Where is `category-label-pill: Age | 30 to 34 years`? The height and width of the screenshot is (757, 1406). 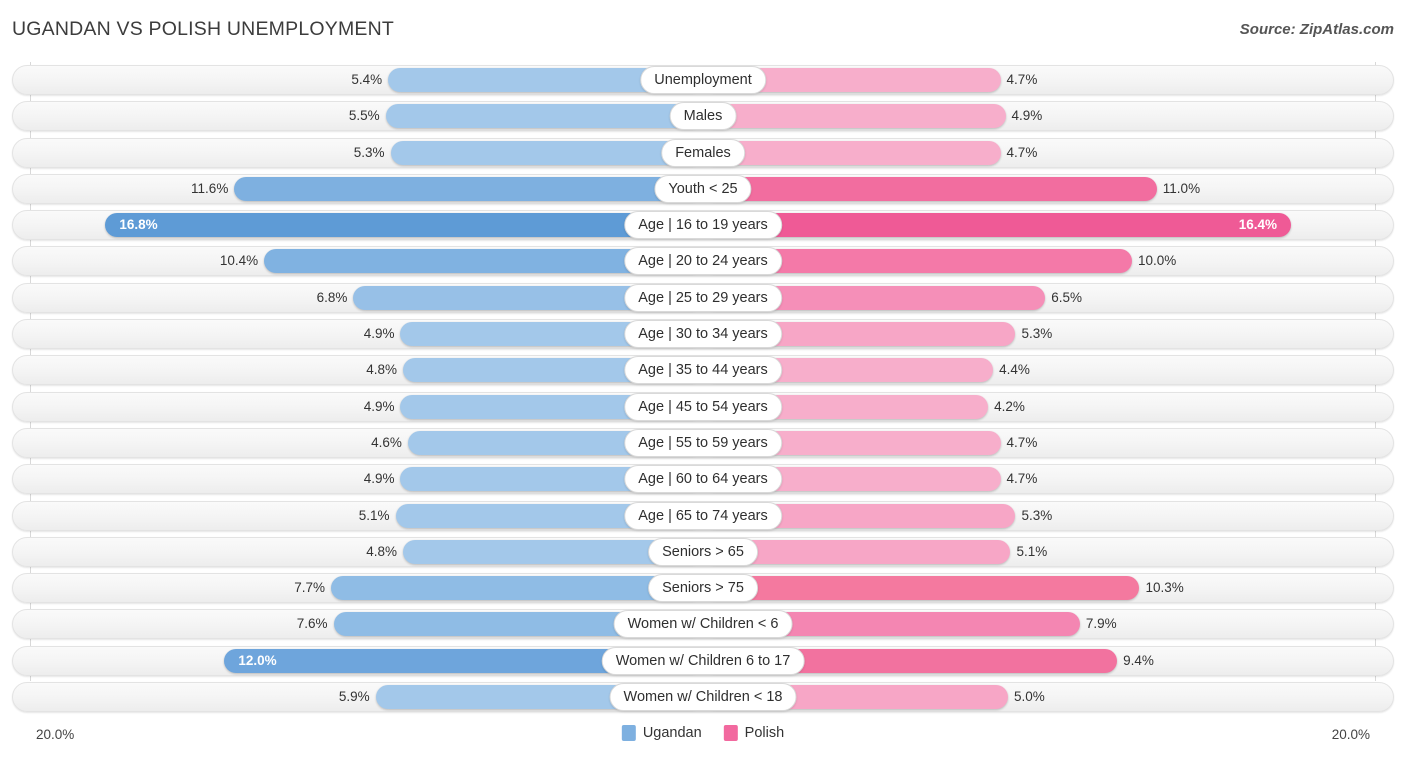
category-label-pill: Age | 30 to 34 years is located at coordinates (703, 334).